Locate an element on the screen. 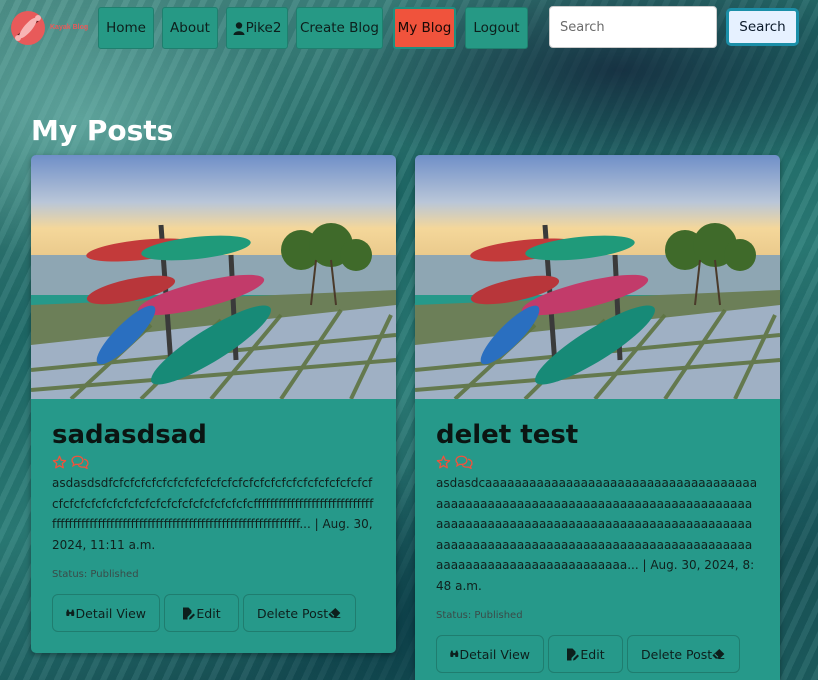 Image resolution: width=818 pixels, height=680 pixels. search-input is located at coordinates (633, 27).